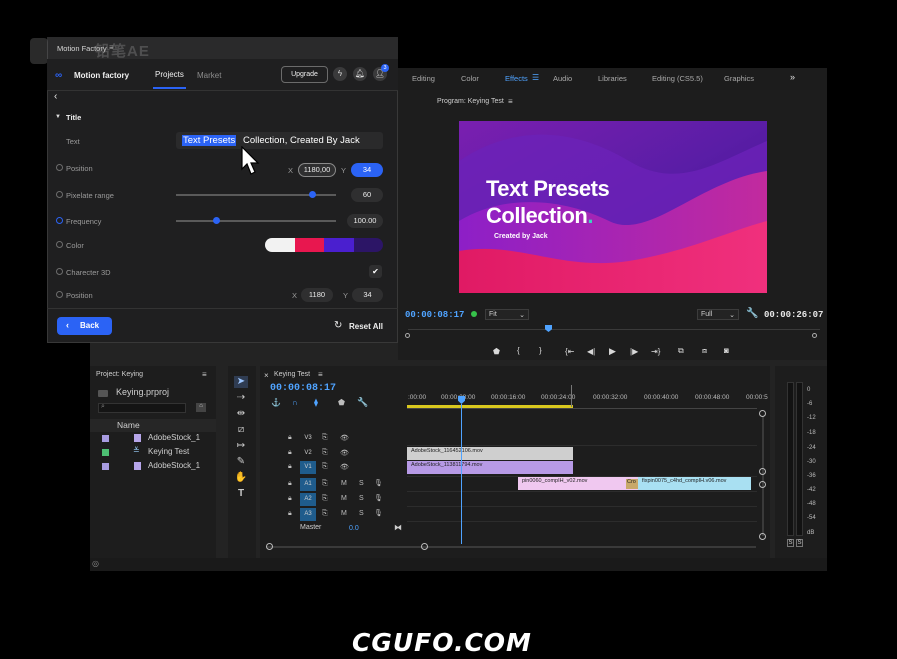 Image resolution: width=897 pixels, height=659 pixels. Describe the element at coordinates (763, 476) in the screenshot. I see `timeline-vertical-scrollbar` at that location.